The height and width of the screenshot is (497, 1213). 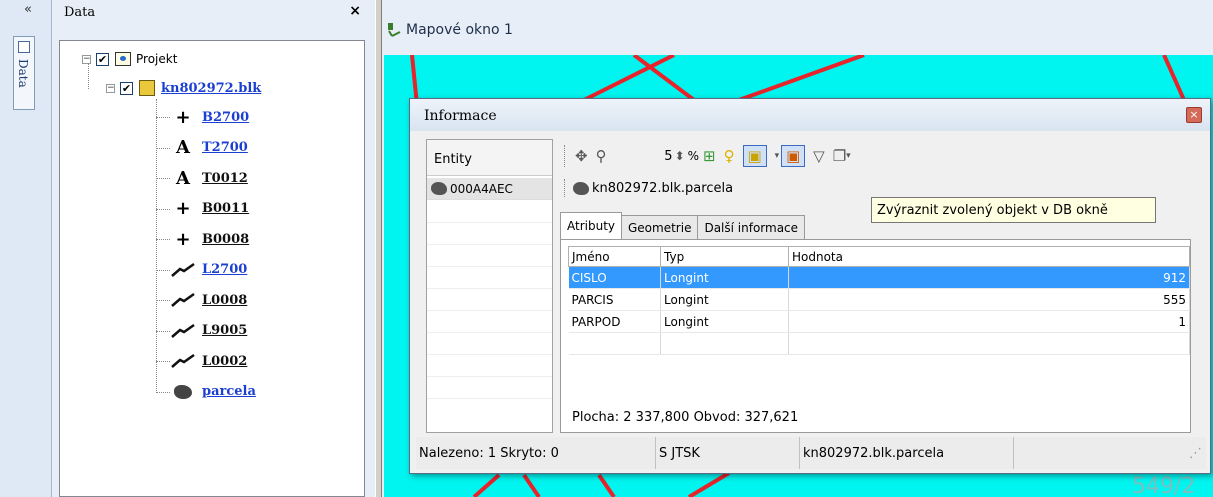 What do you see at coordinates (157, 59) in the screenshot?
I see `tree-node-label: Projekt` at bounding box center [157, 59].